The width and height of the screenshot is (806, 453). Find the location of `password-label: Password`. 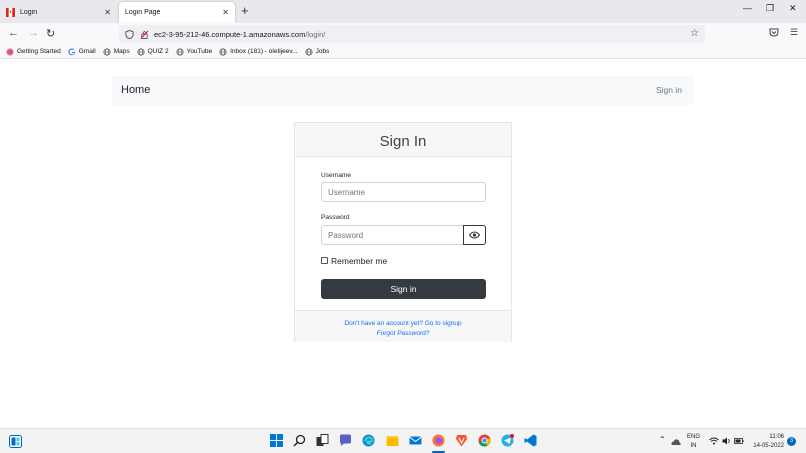

password-label: Password is located at coordinates (335, 217).